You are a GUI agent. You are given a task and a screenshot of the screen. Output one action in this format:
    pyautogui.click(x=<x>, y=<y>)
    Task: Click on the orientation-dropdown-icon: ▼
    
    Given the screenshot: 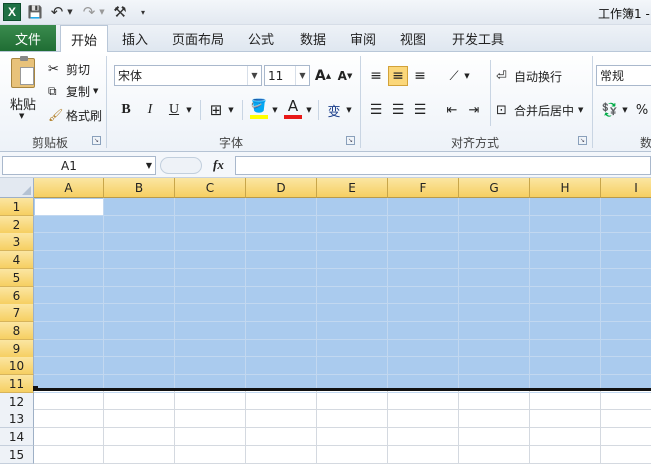 What is the action you would take?
    pyautogui.click(x=467, y=76)
    